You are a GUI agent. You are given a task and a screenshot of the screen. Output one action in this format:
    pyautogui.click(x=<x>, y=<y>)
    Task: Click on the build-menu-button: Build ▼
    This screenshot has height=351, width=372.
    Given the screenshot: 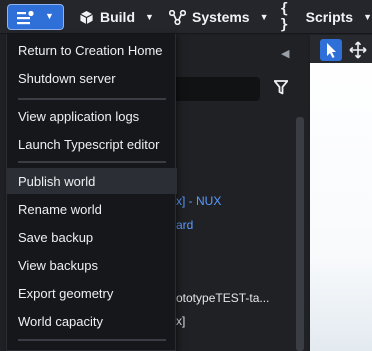 What is the action you would take?
    pyautogui.click(x=116, y=17)
    